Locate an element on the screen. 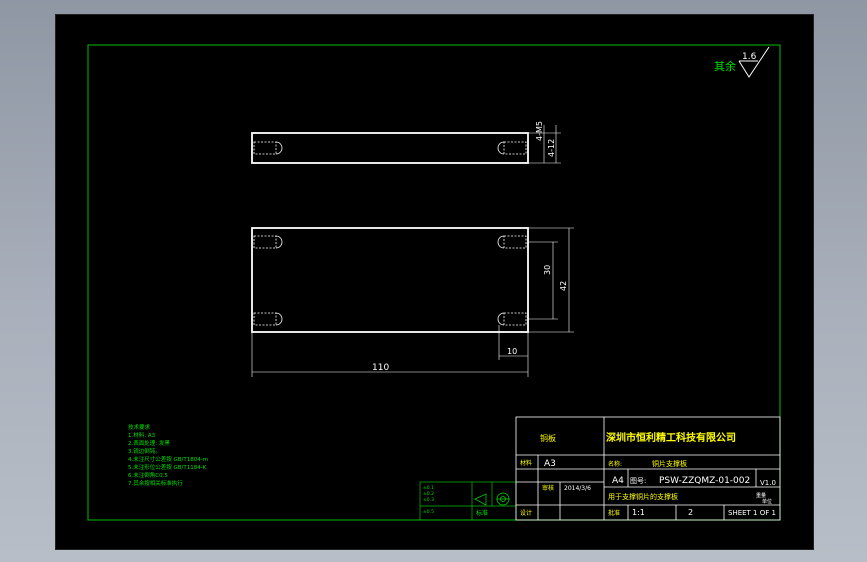 The height and width of the screenshot is (562, 867). dim-length: 110 is located at coordinates (380, 368).